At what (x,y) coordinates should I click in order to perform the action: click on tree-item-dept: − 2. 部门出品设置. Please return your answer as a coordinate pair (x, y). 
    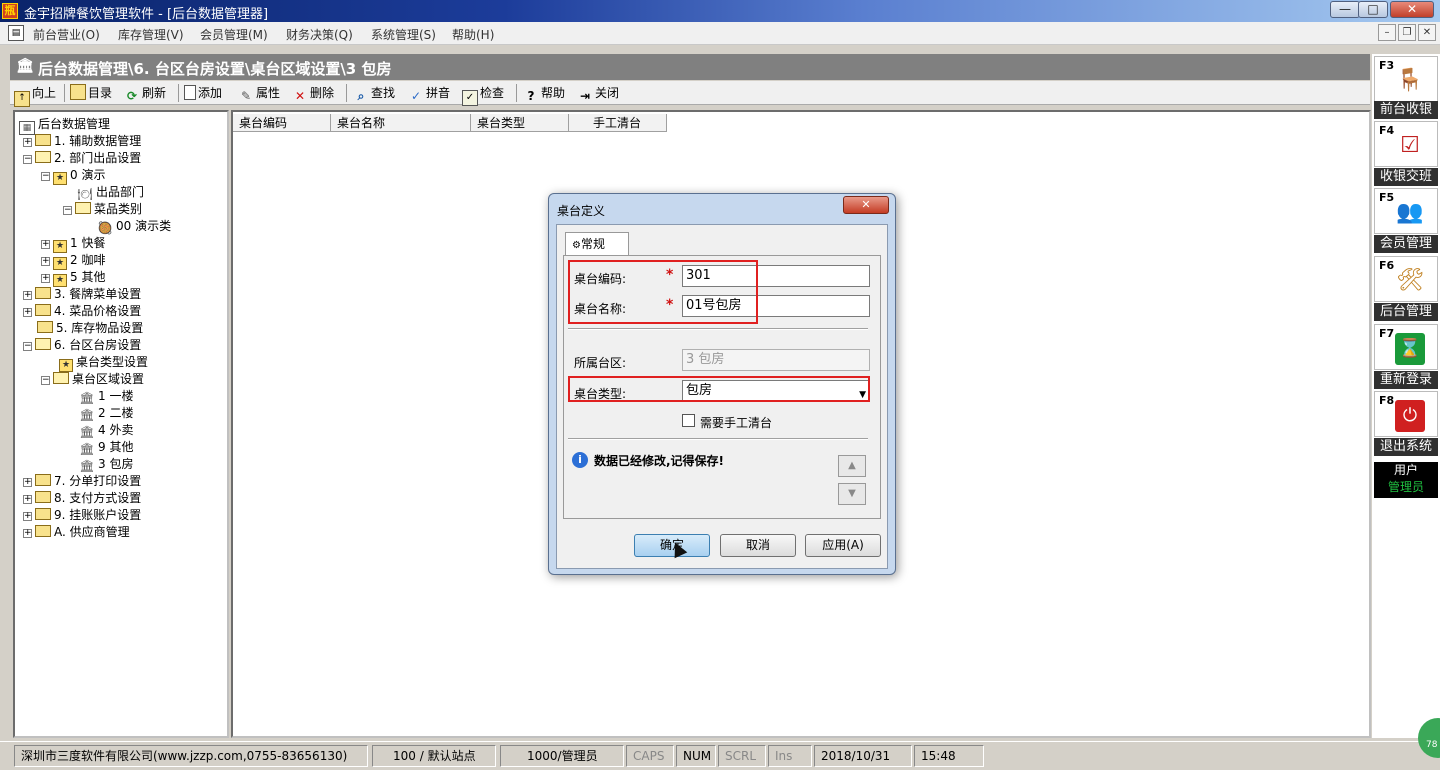
    Looking at the image, I should click on (82, 158).